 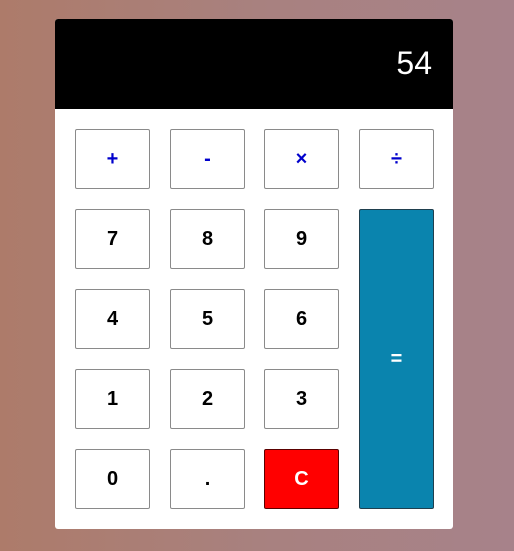 I want to click on add-button: +, so click(x=112, y=159).